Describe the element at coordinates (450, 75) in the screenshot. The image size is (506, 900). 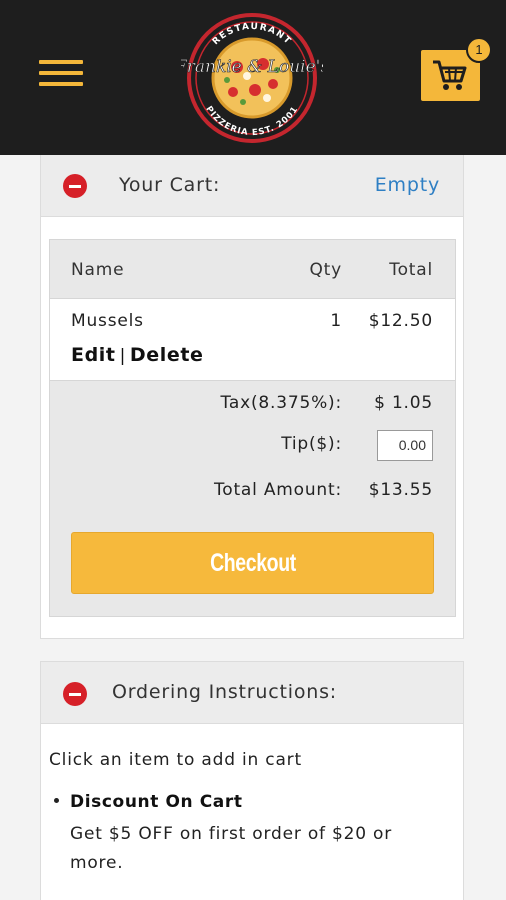
I see `shopping-cart-icon` at that location.